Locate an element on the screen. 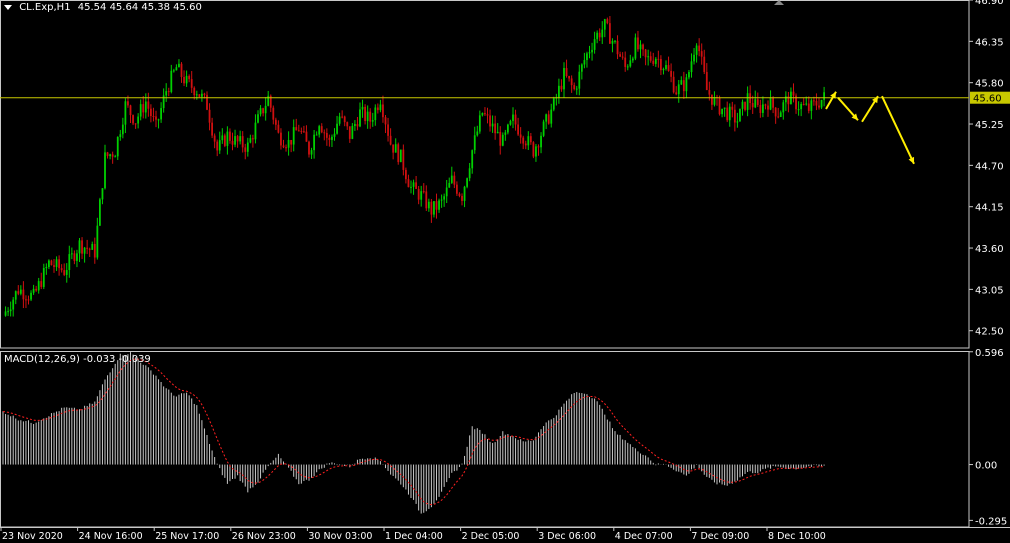 Image resolution: width=1010 pixels, height=543 pixels. chart-header: CL.Exp,H1 45.54 45.64 45.38 45.60 is located at coordinates (103, 7).